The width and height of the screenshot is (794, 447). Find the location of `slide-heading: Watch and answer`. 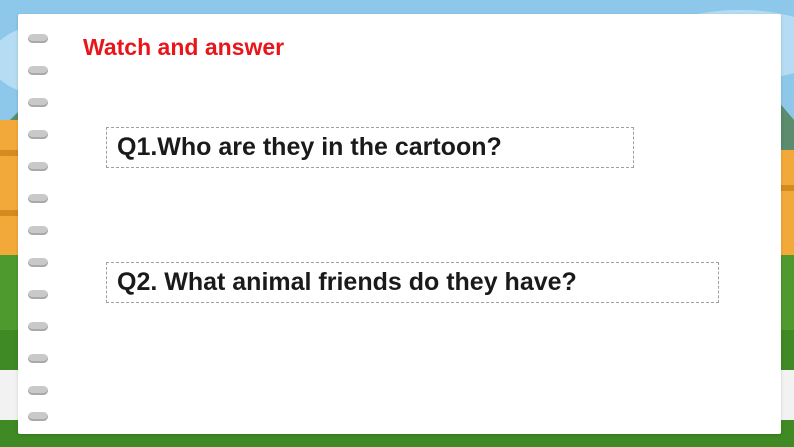

slide-heading: Watch and answer is located at coordinates (184, 47).